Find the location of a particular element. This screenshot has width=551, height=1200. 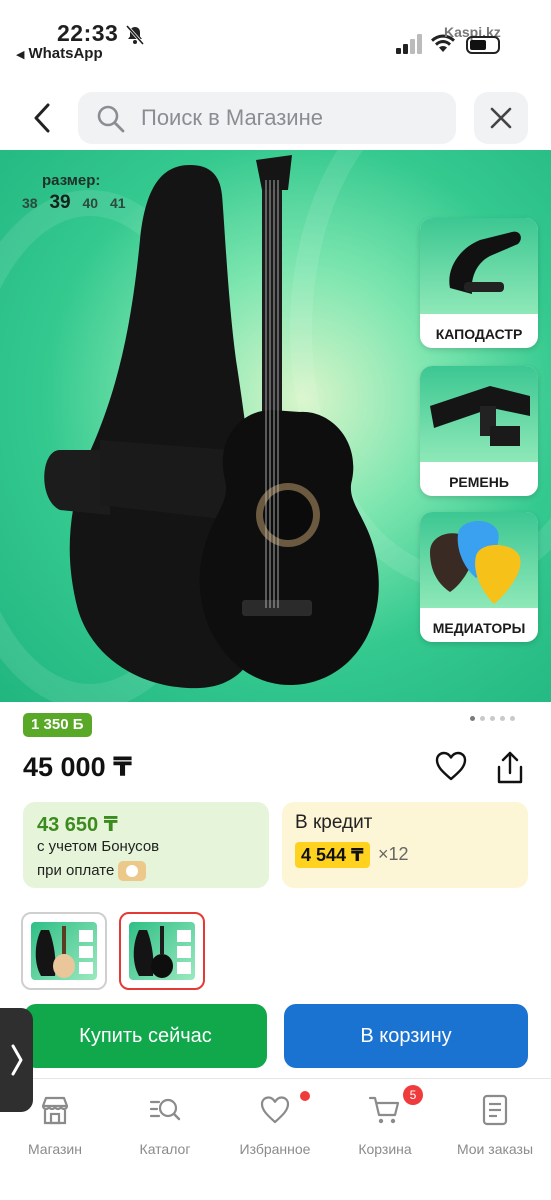

back-button is located at coordinates (42, 118).